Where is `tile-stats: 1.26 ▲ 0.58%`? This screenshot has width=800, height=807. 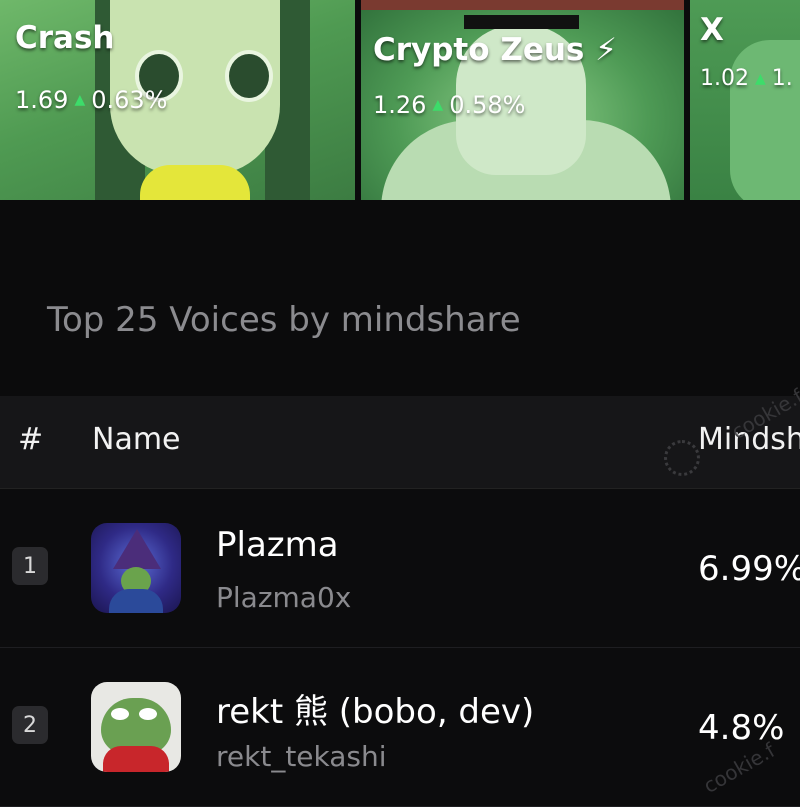
tile-stats: 1.26 ▲ 0.58% is located at coordinates (449, 105).